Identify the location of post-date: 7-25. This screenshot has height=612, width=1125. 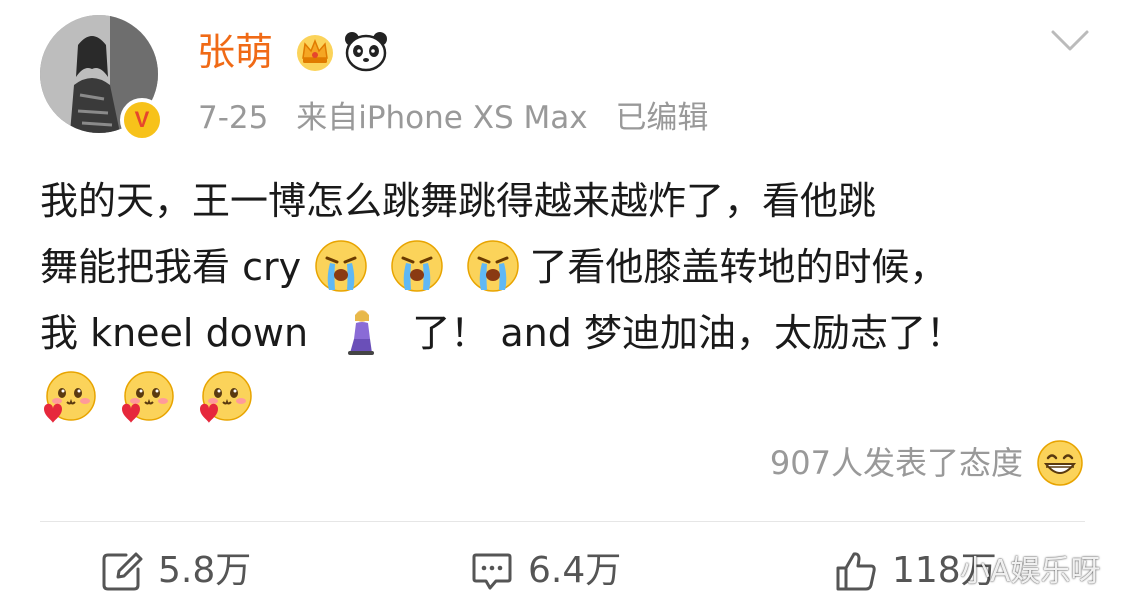
(233, 118).